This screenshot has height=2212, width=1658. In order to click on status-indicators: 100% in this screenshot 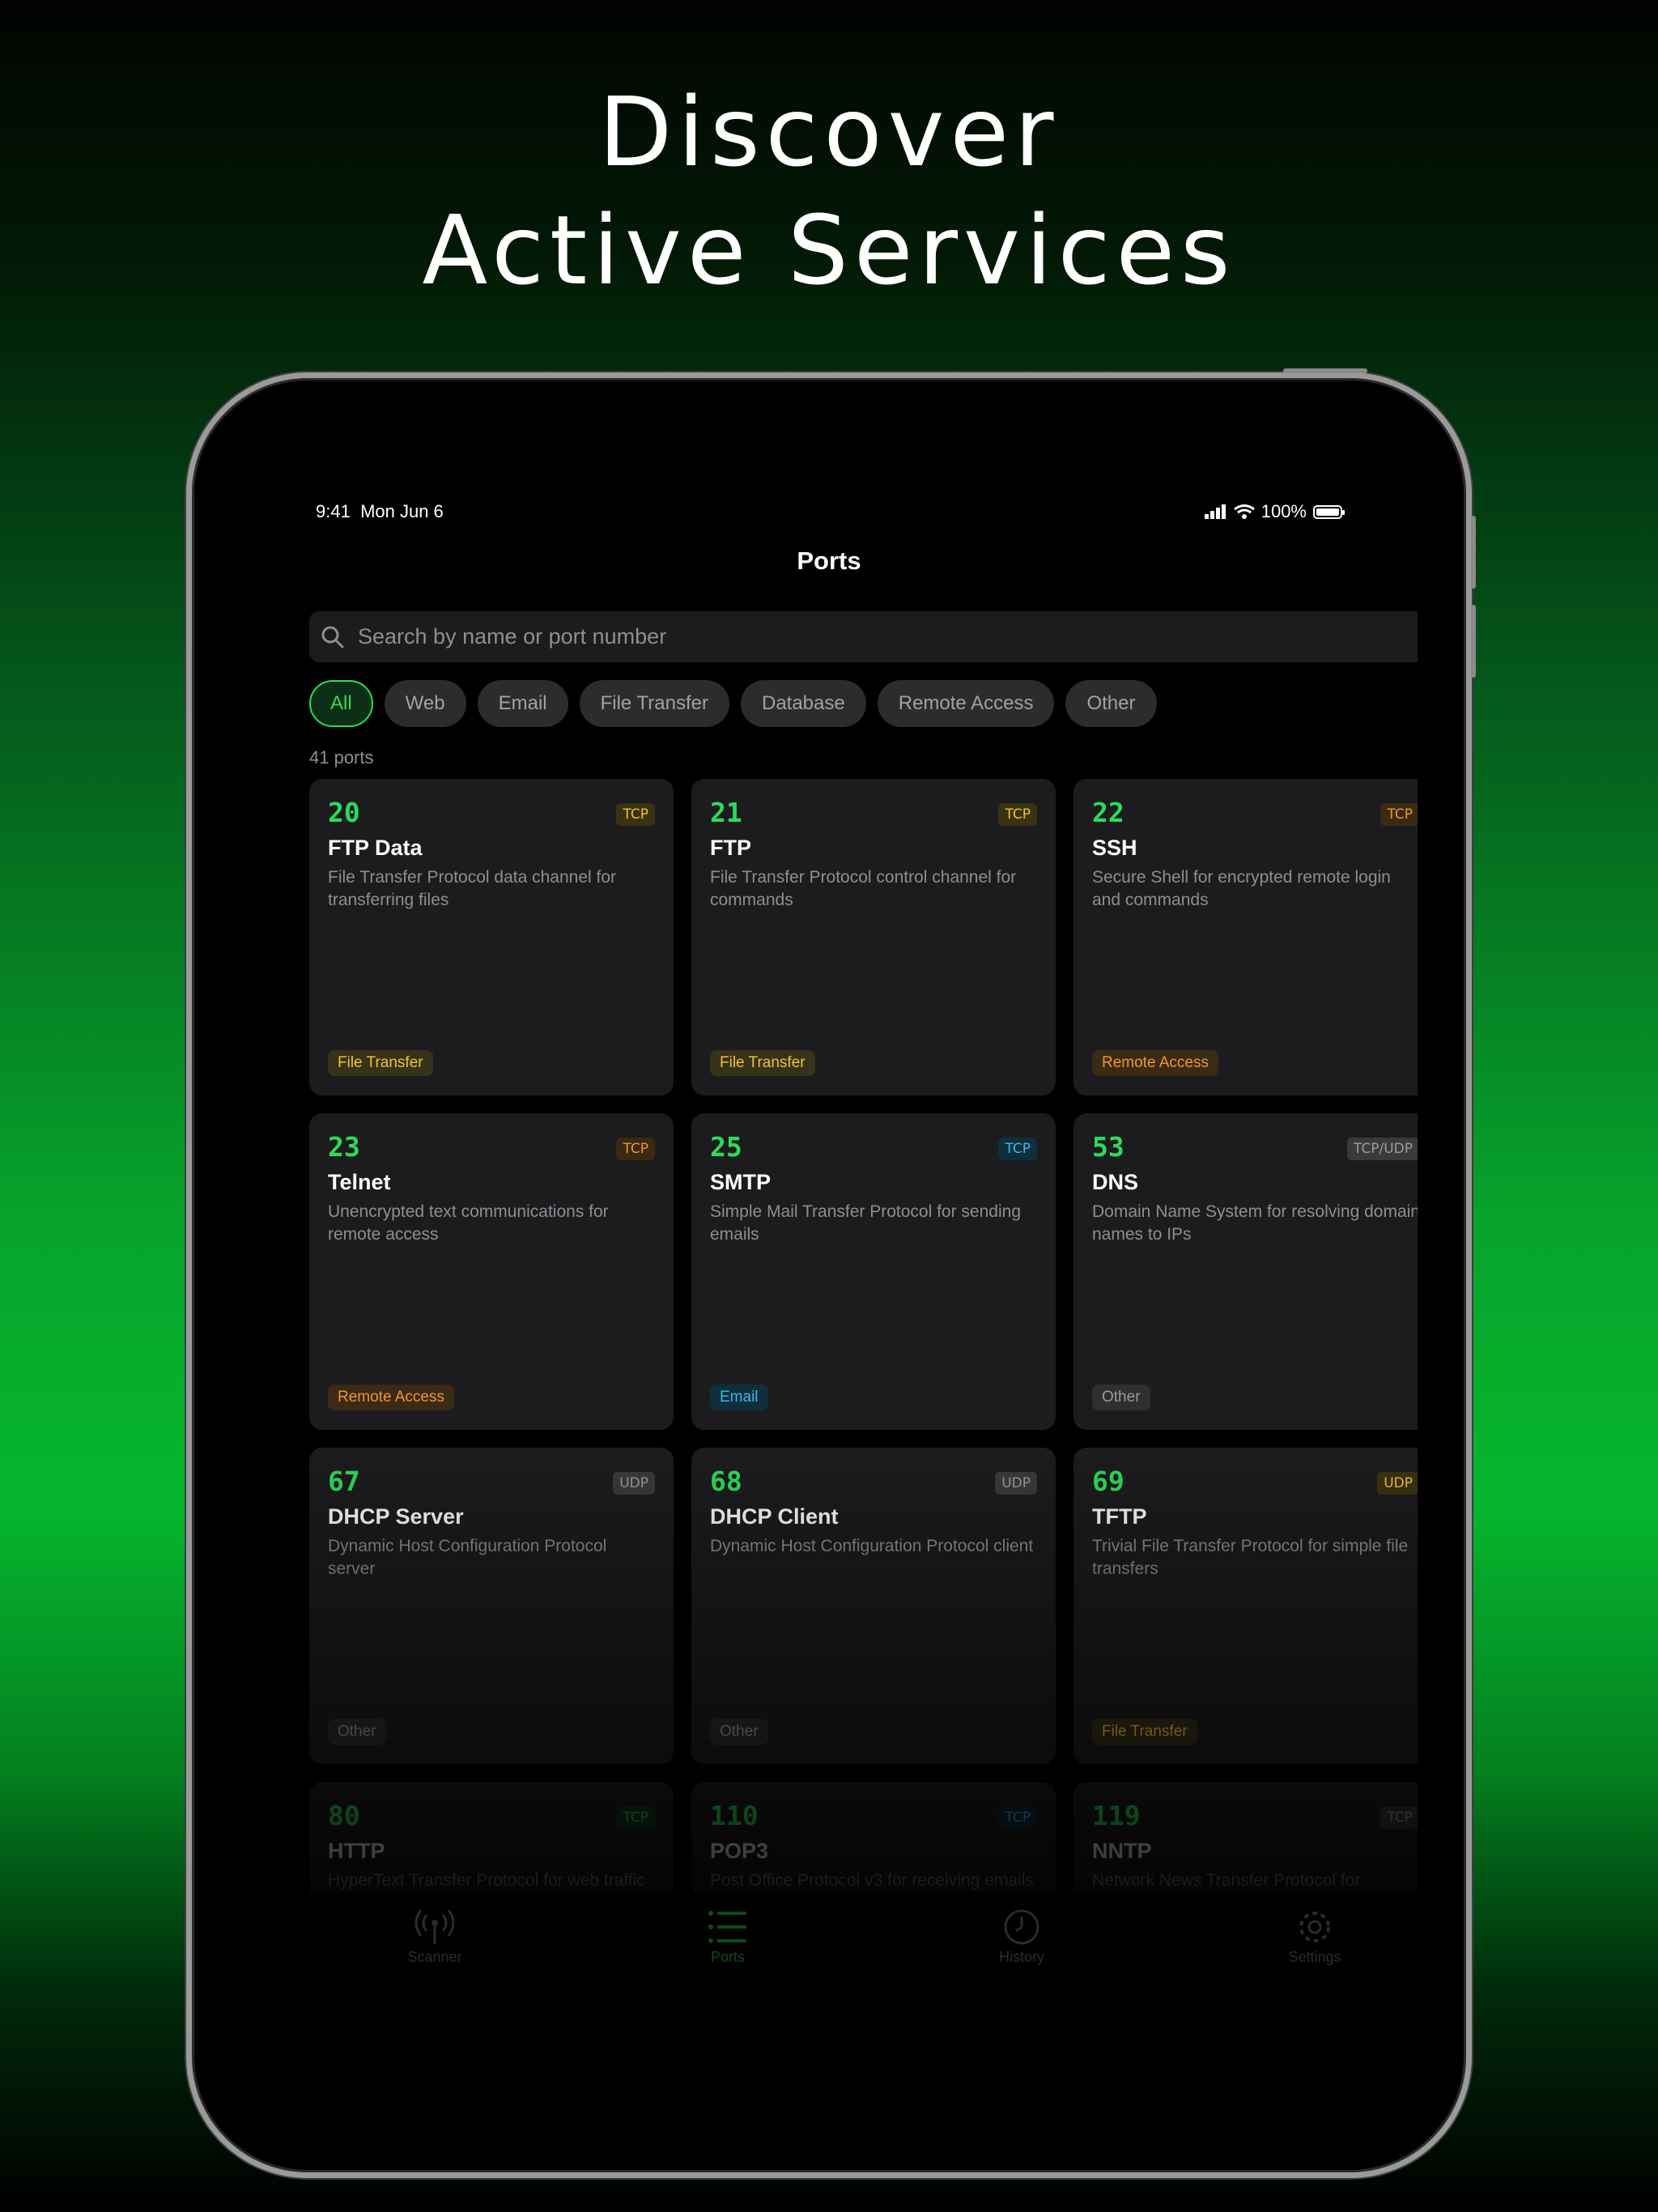, I will do `click(1274, 512)`.